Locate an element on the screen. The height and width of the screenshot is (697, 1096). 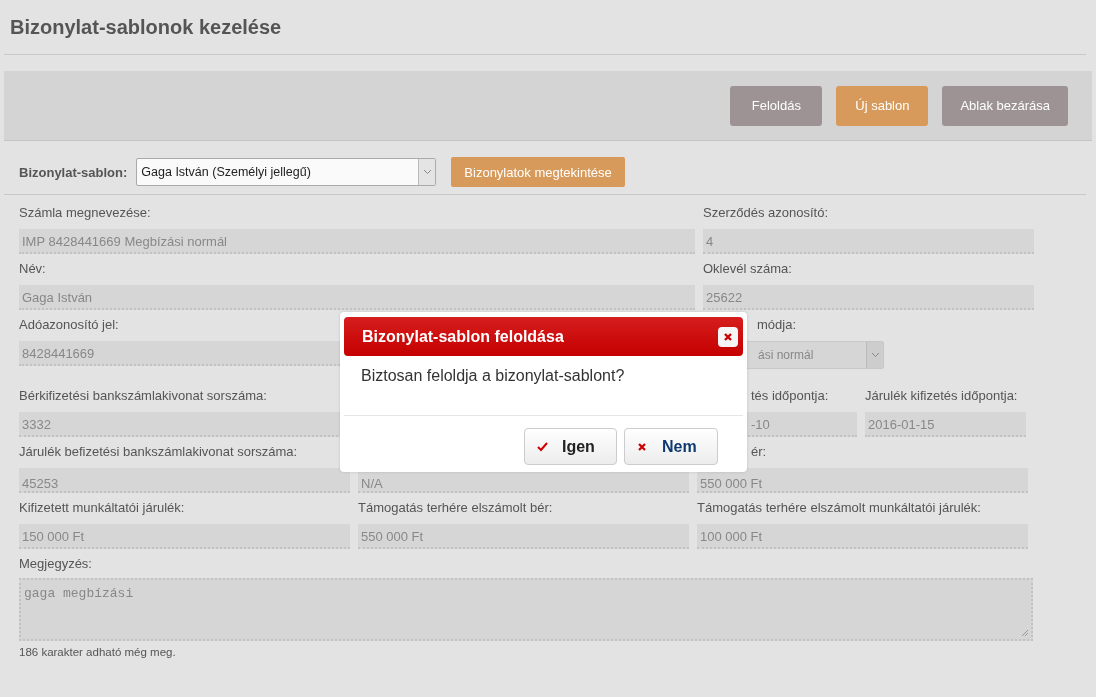
close-button is located at coordinates (728, 336).